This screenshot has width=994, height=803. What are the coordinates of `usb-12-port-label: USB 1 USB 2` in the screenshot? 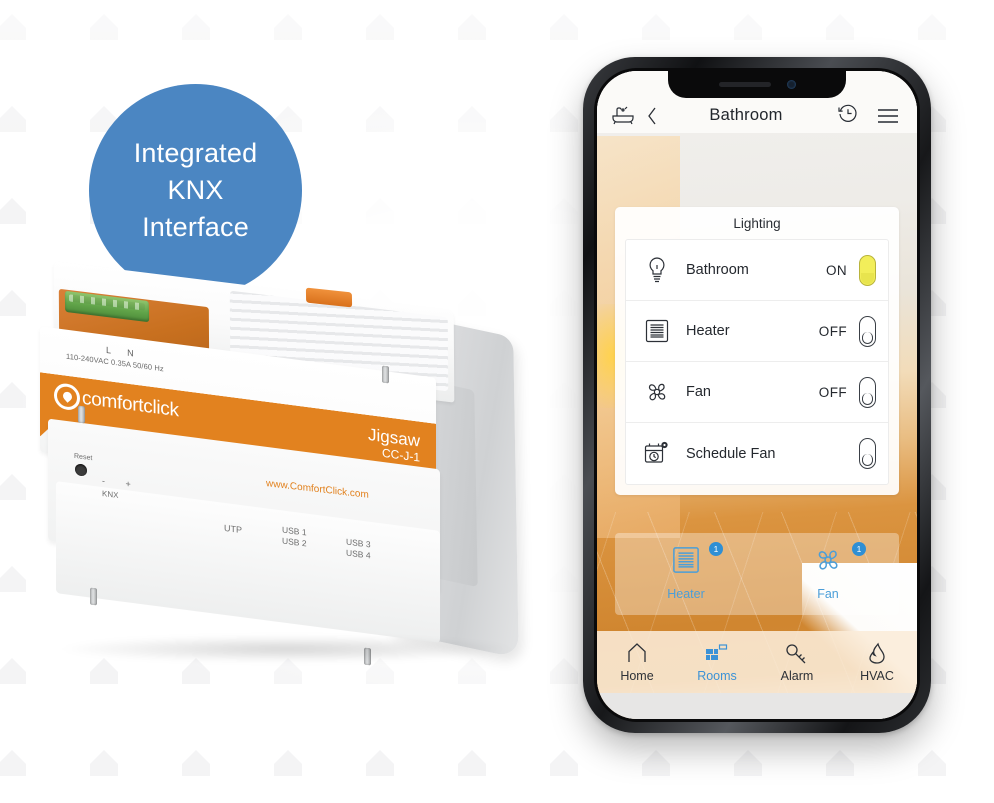 It's located at (294, 536).